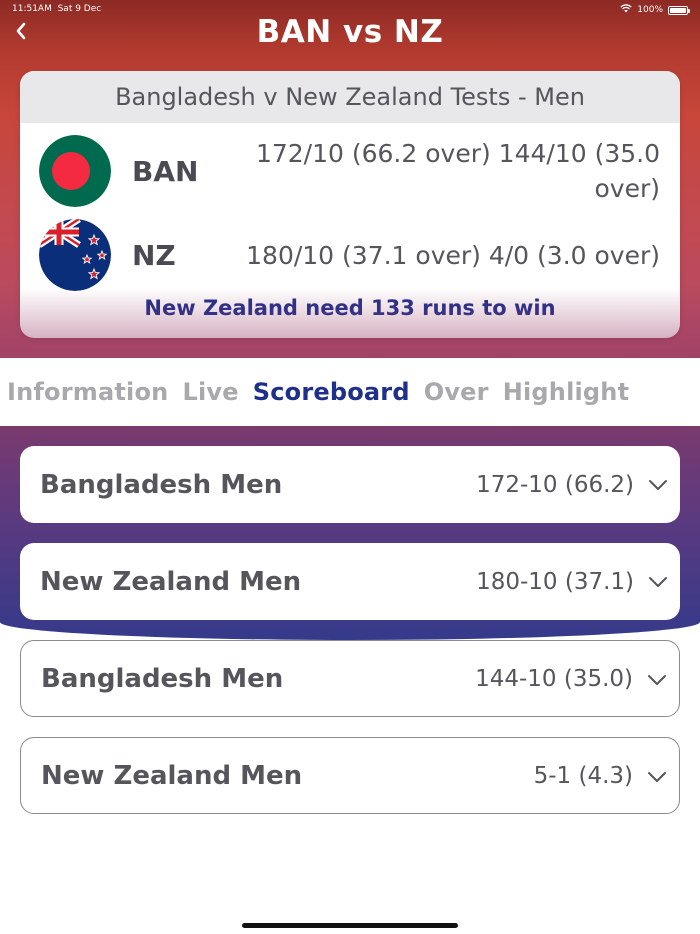  I want to click on new-zealand-flag-icon, so click(75, 255).